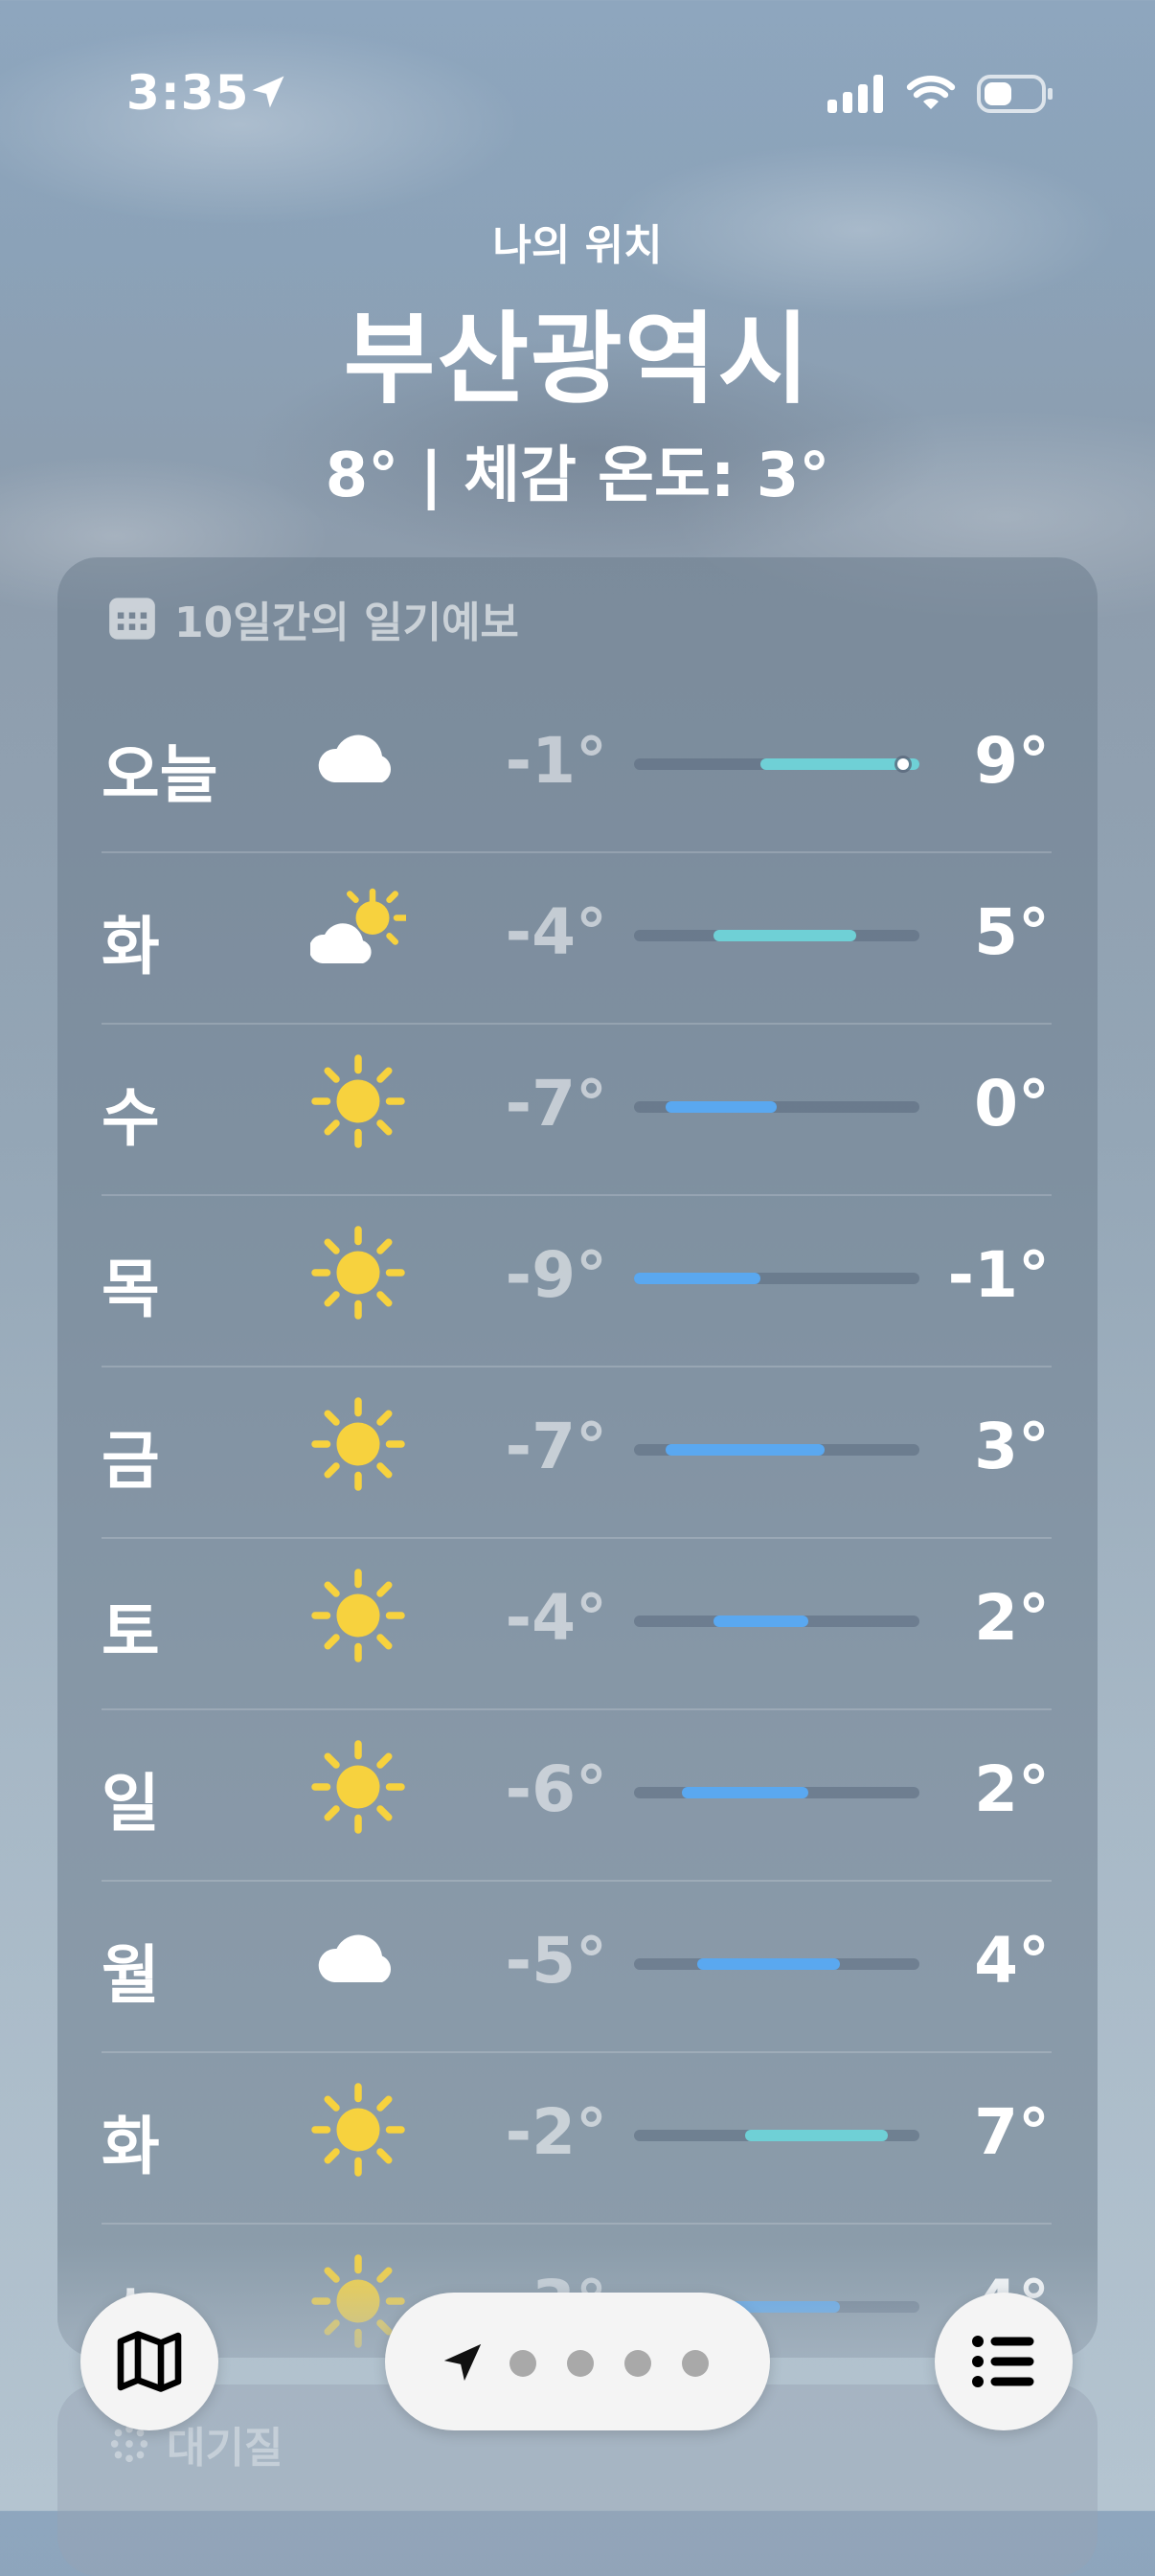  What do you see at coordinates (855, 94) in the screenshot?
I see `cellular-signal-icon` at bounding box center [855, 94].